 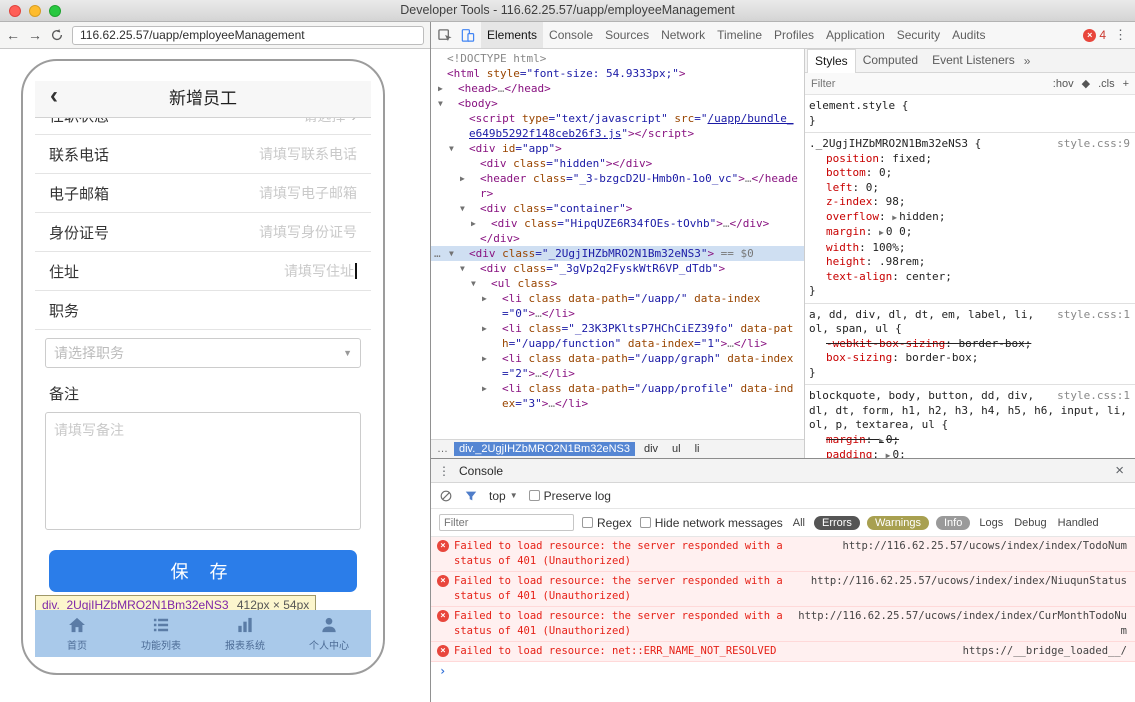 What do you see at coordinates (1126, 84) in the screenshot?
I see `new-style-rule-button: +` at bounding box center [1126, 84].